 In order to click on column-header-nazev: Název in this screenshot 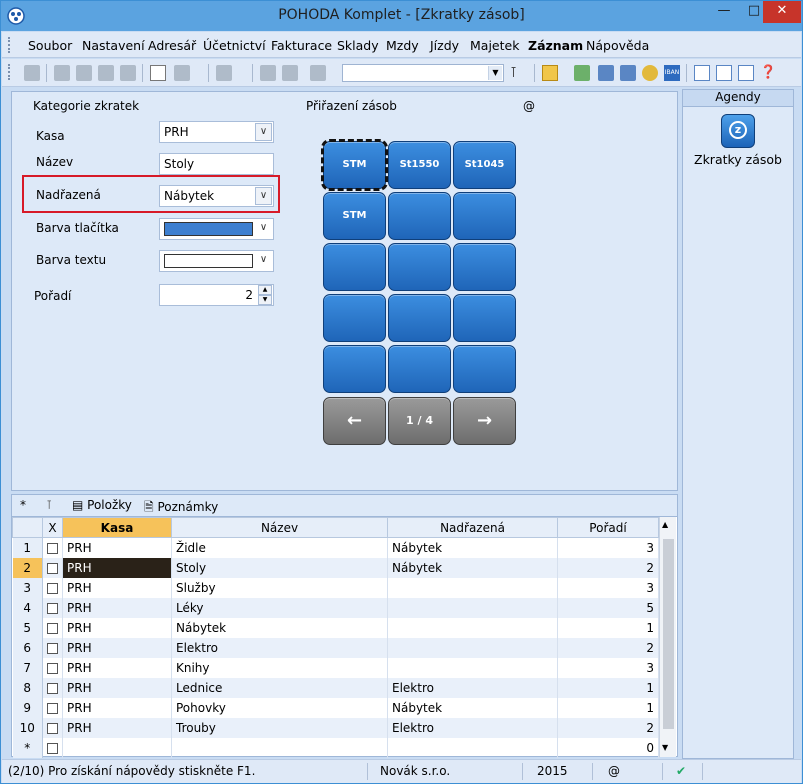, I will do `click(279, 527)`.